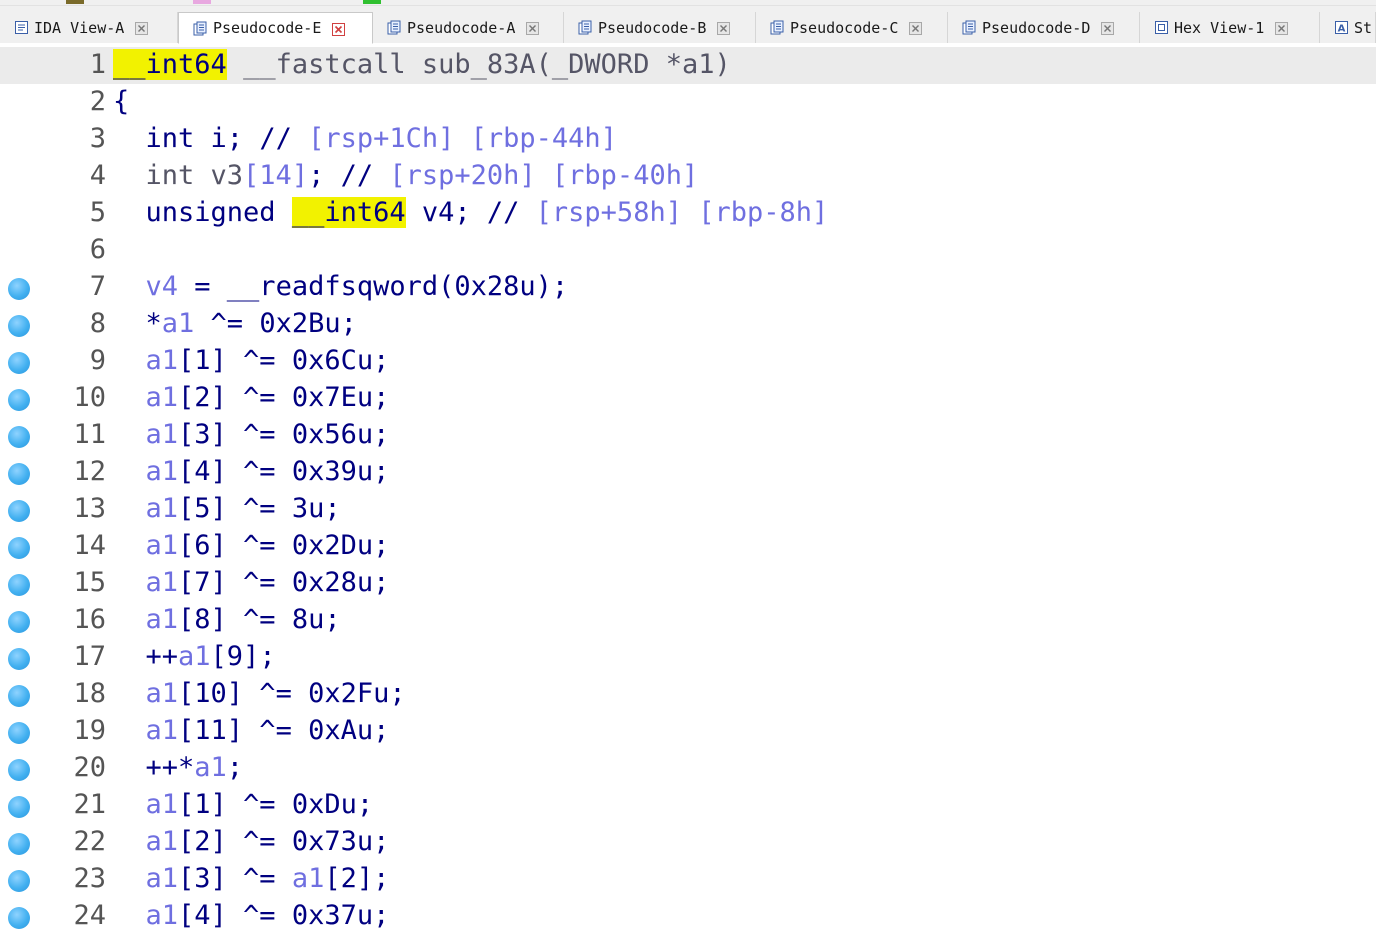  What do you see at coordinates (162, 286) in the screenshot?
I see `code-token-var: v4` at bounding box center [162, 286].